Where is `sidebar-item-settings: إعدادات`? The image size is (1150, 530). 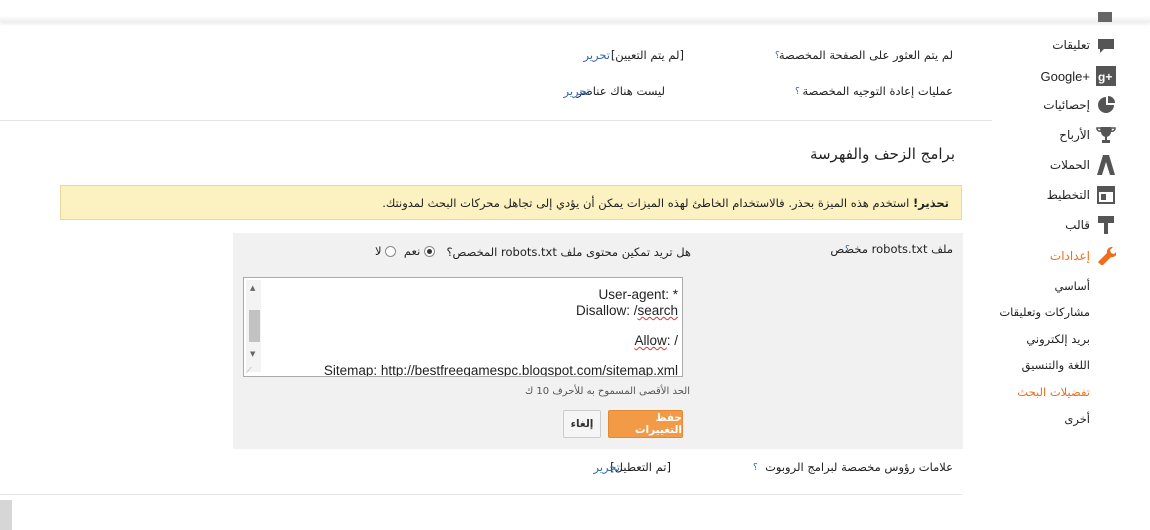 sidebar-item-settings: إعدادات is located at coordinates (1030, 256).